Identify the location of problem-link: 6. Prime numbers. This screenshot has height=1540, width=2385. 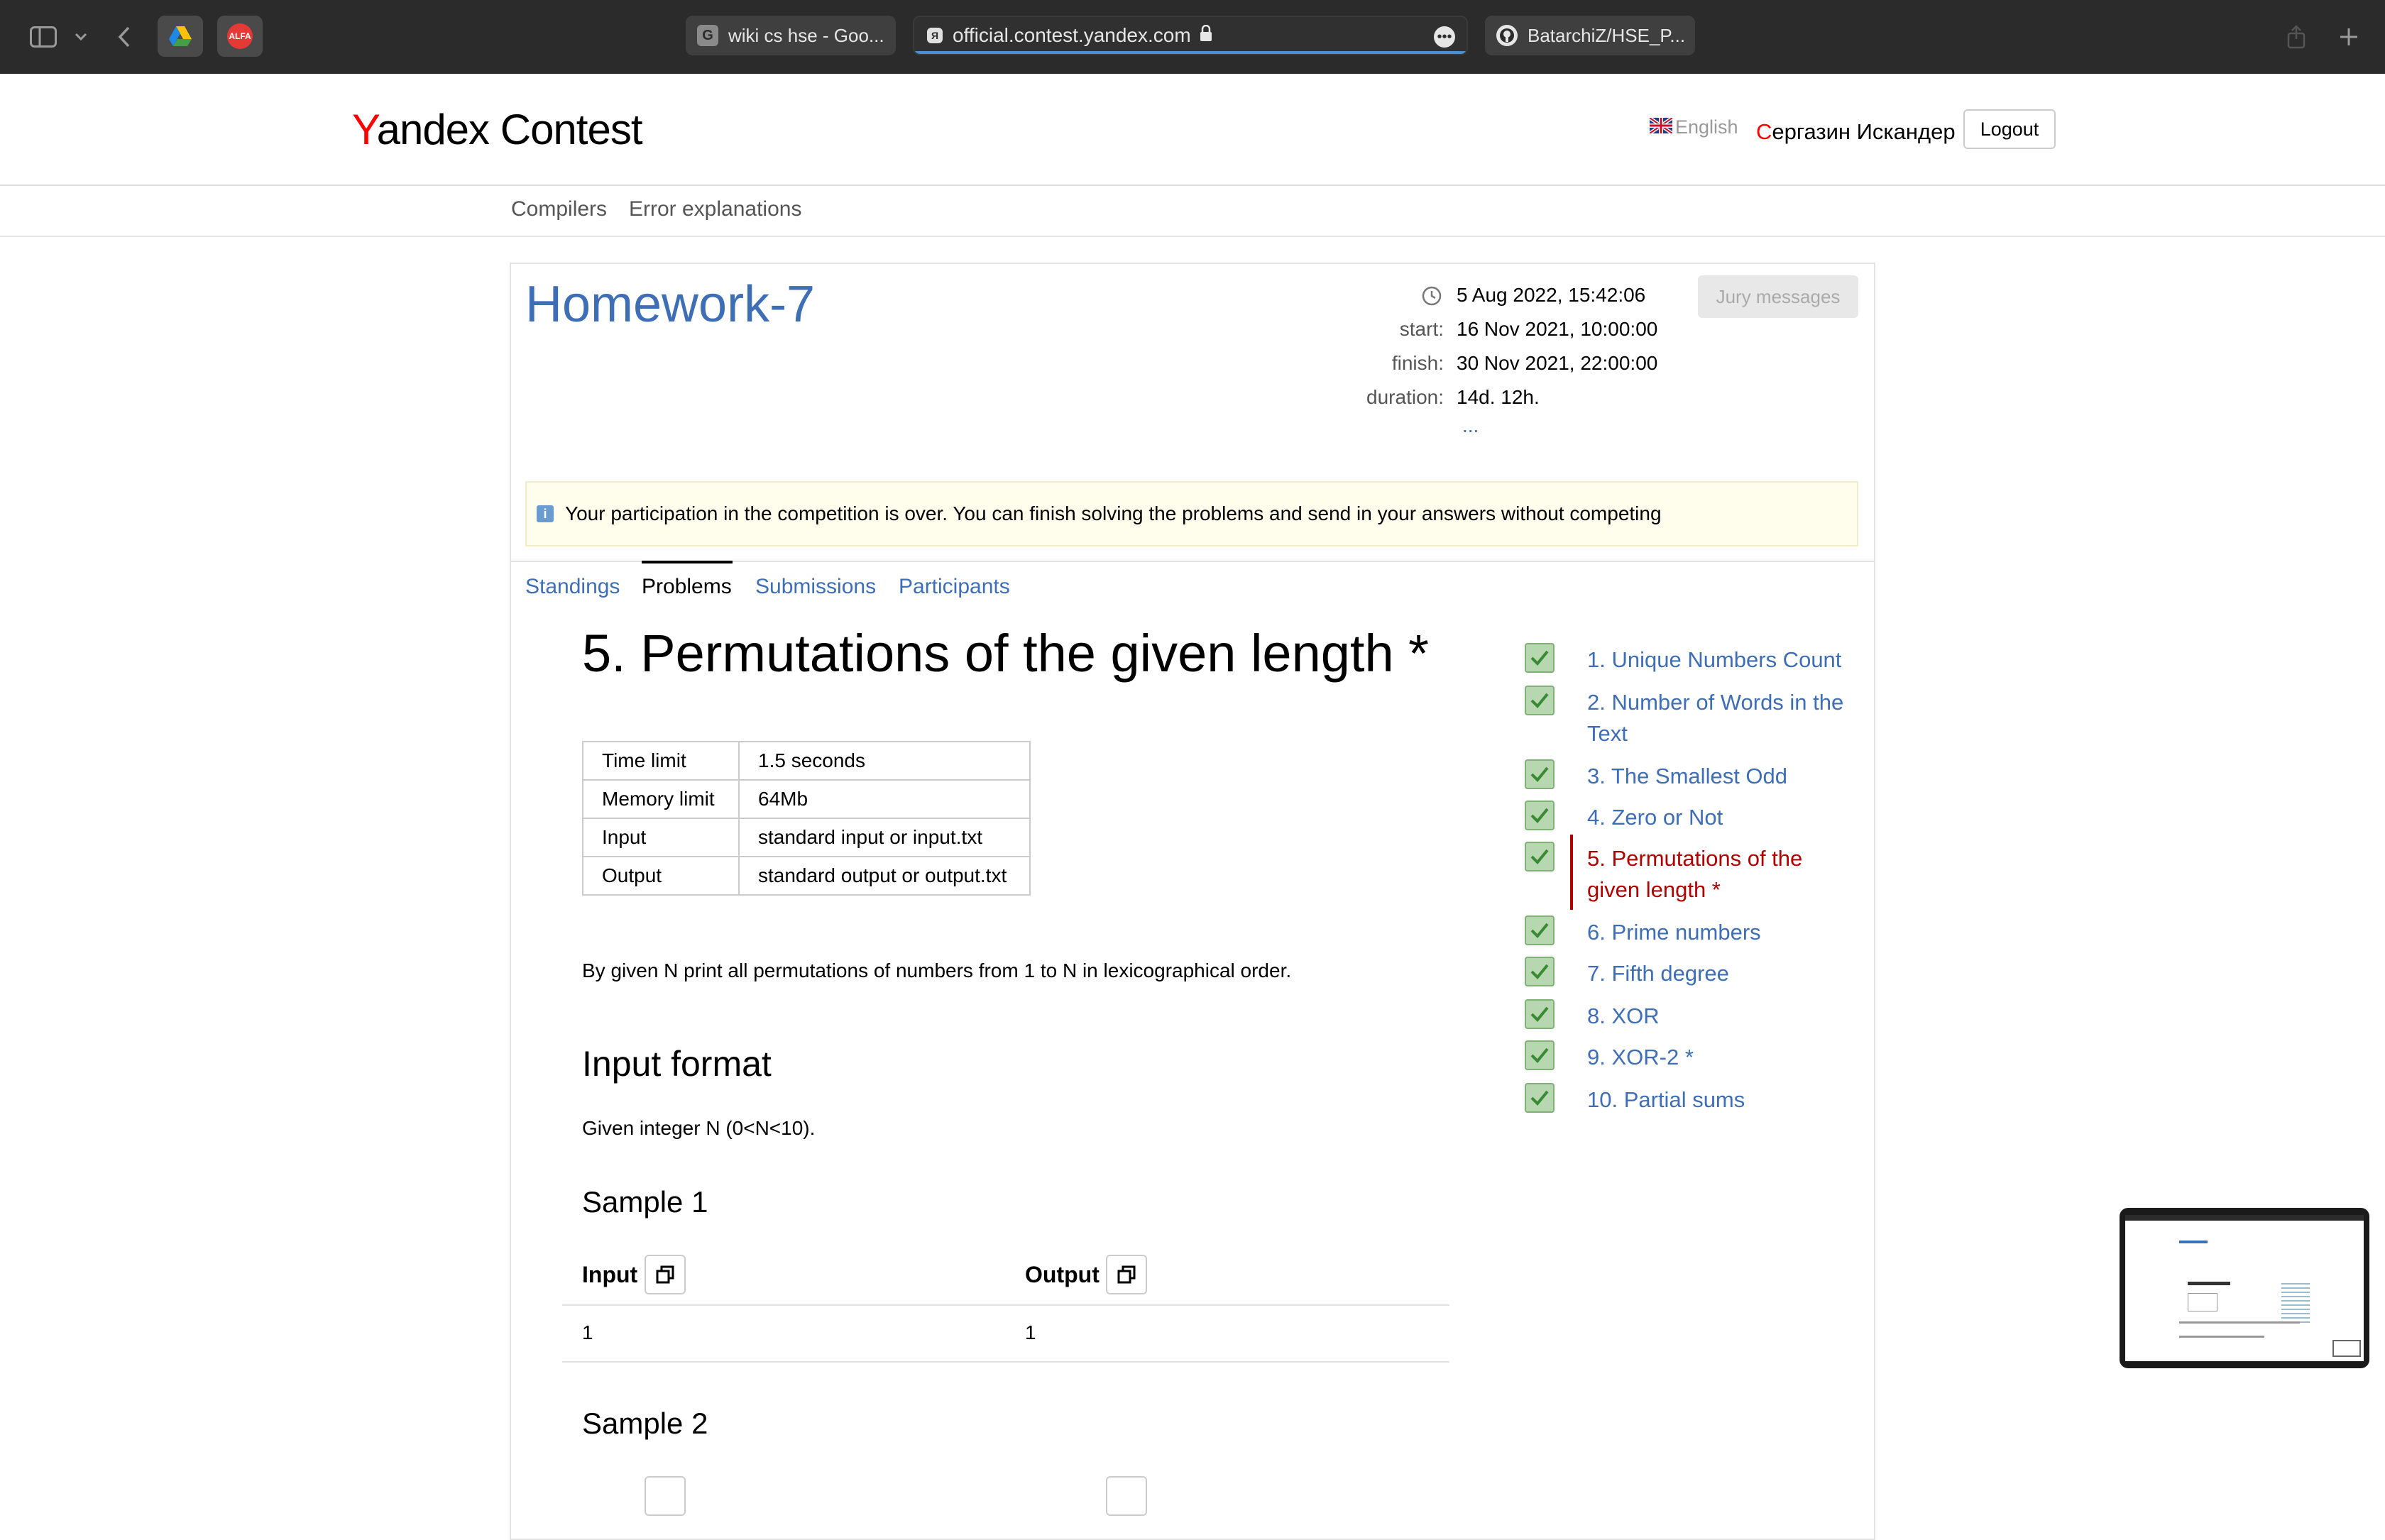
(1722, 933).